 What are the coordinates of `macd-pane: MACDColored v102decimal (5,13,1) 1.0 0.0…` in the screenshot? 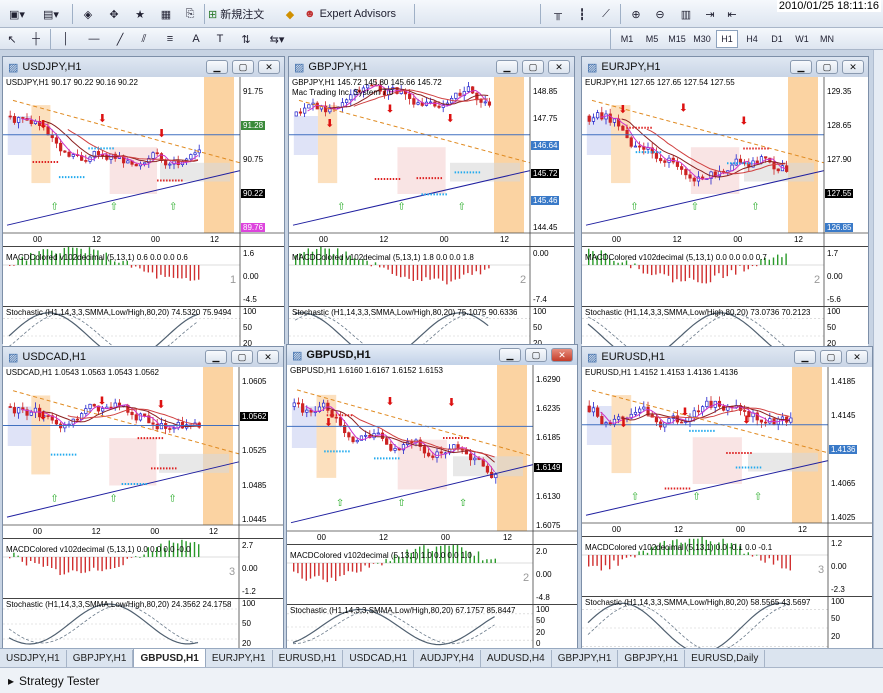 It's located at (432, 575).